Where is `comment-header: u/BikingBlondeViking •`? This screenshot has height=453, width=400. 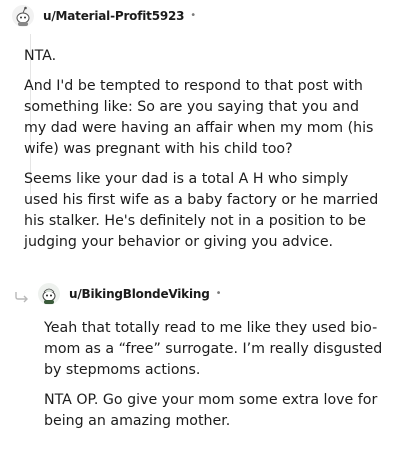
comment-header: u/BikingBlondeViking • is located at coordinates (200, 294).